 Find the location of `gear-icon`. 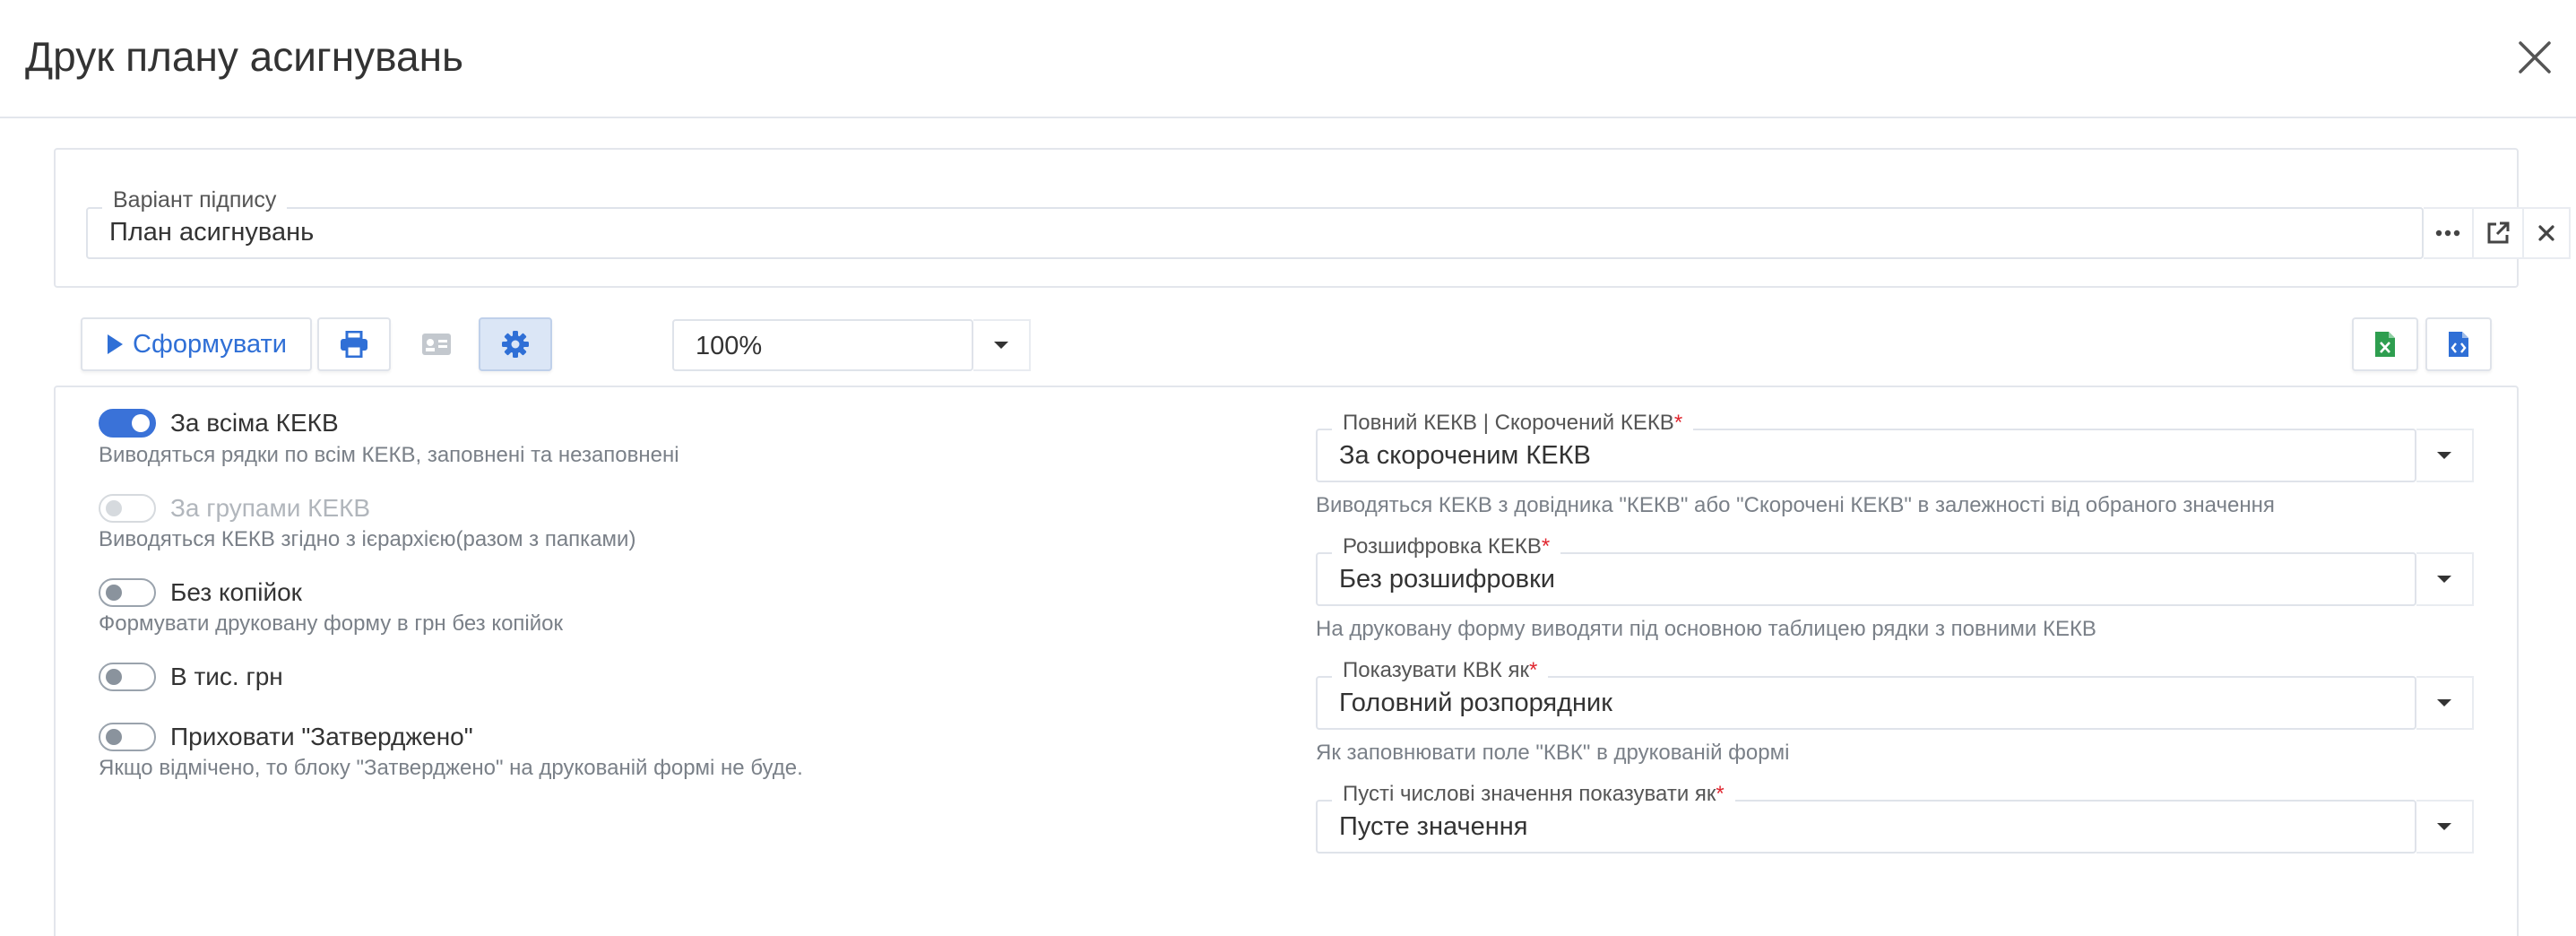

gear-icon is located at coordinates (515, 344).